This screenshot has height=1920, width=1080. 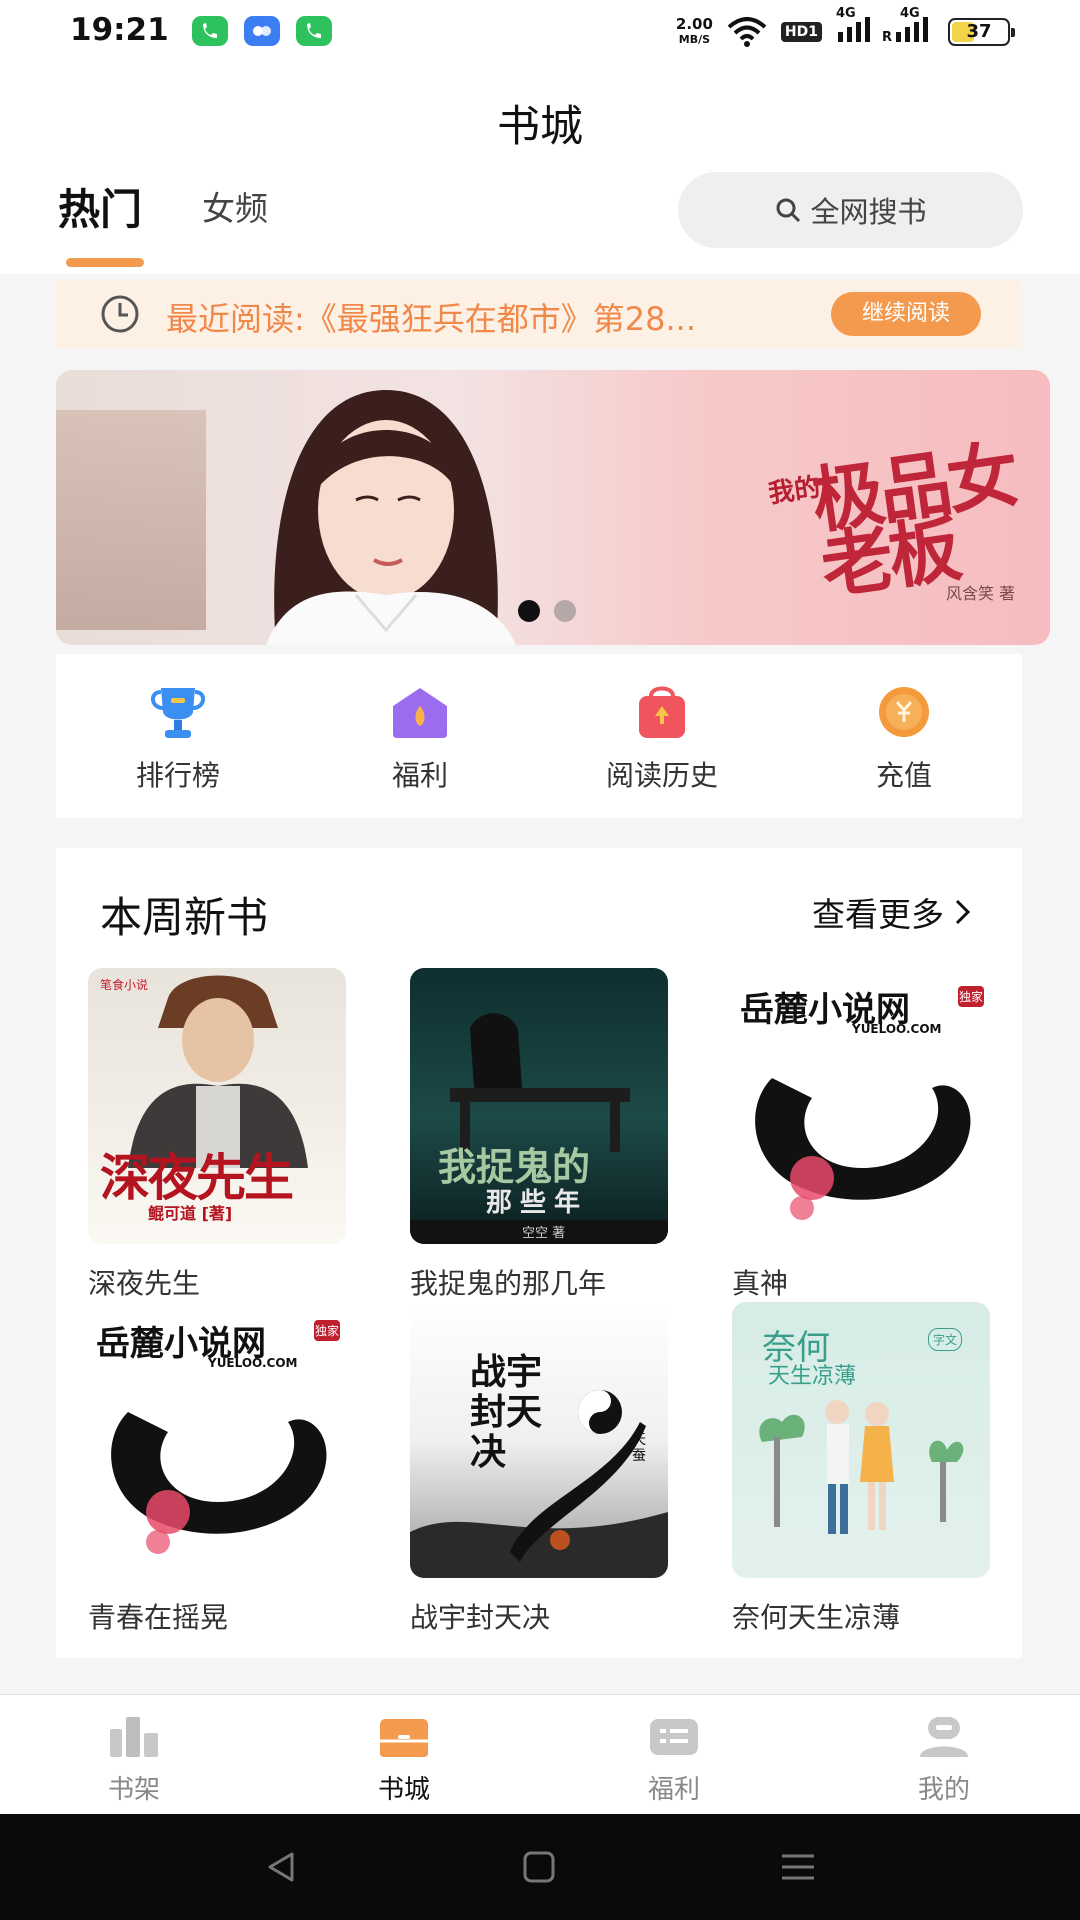 I want to click on book-cover: 我捉鬼的 那些年 空空 著, so click(x=539, y=1106).